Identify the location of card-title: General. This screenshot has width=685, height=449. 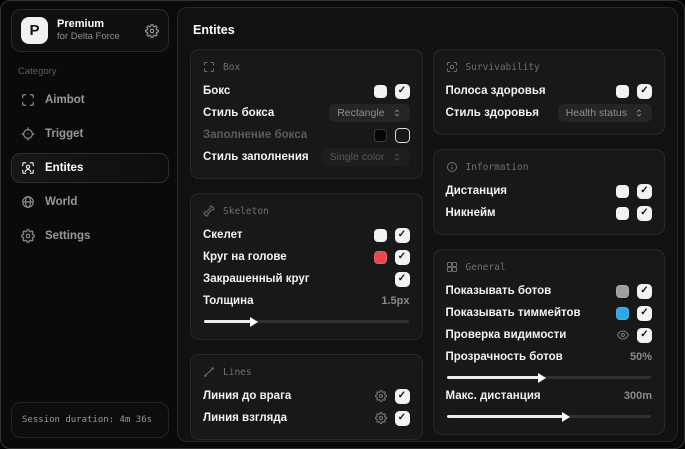
(485, 267).